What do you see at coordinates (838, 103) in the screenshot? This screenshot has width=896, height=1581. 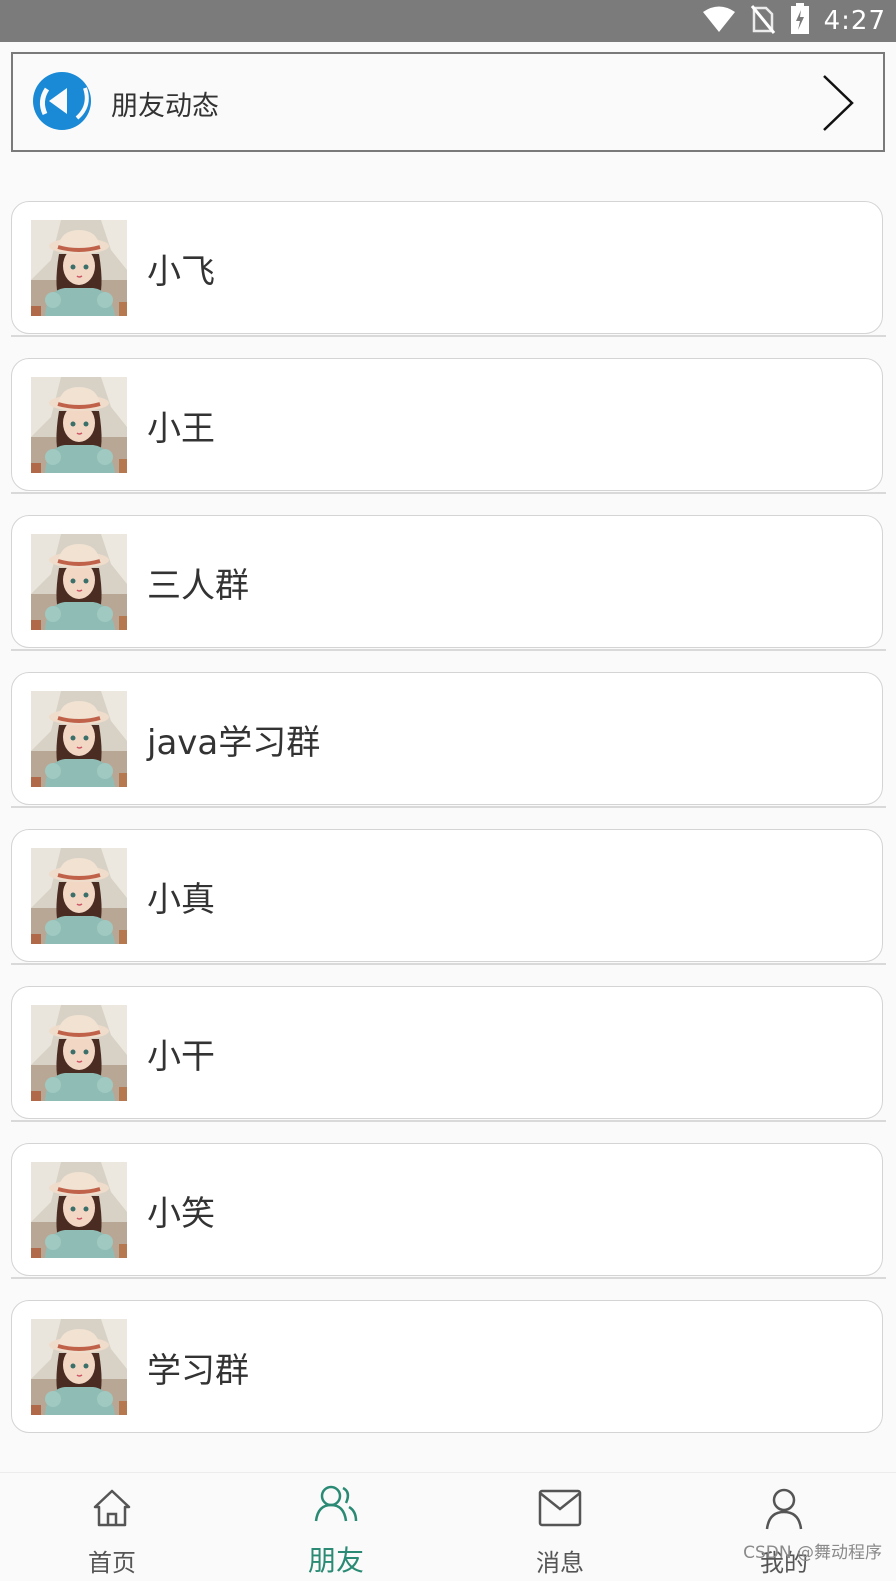 I see `chevron-right-icon` at bounding box center [838, 103].